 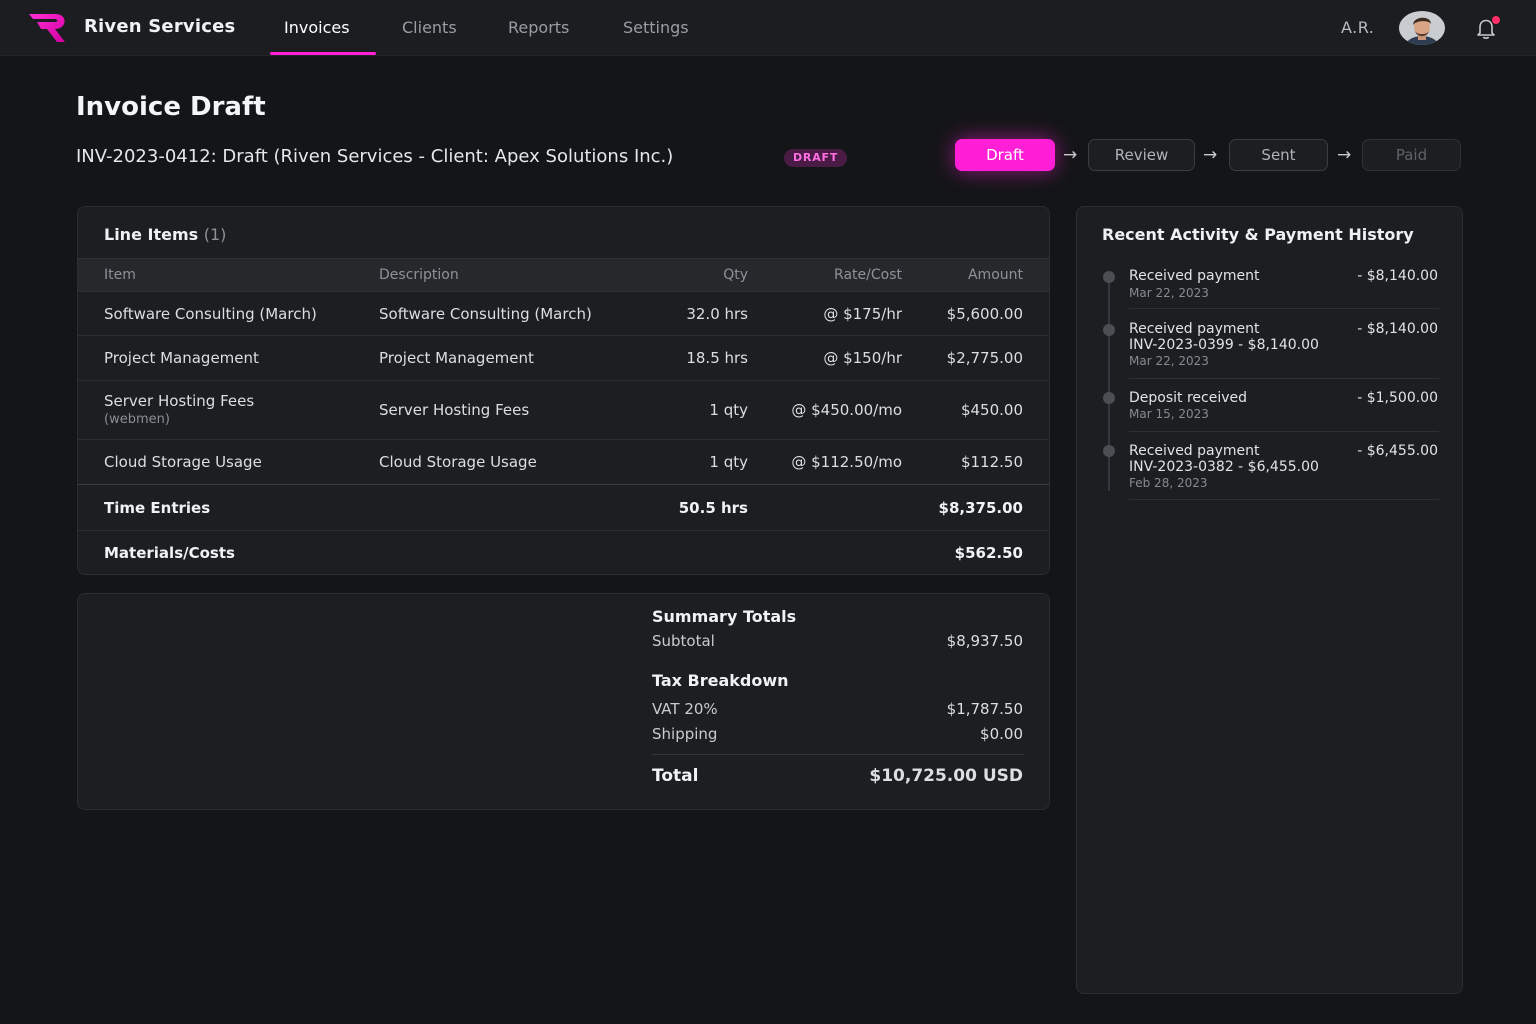 What do you see at coordinates (988, 553) in the screenshot?
I see `materials-amount: $562.50` at bounding box center [988, 553].